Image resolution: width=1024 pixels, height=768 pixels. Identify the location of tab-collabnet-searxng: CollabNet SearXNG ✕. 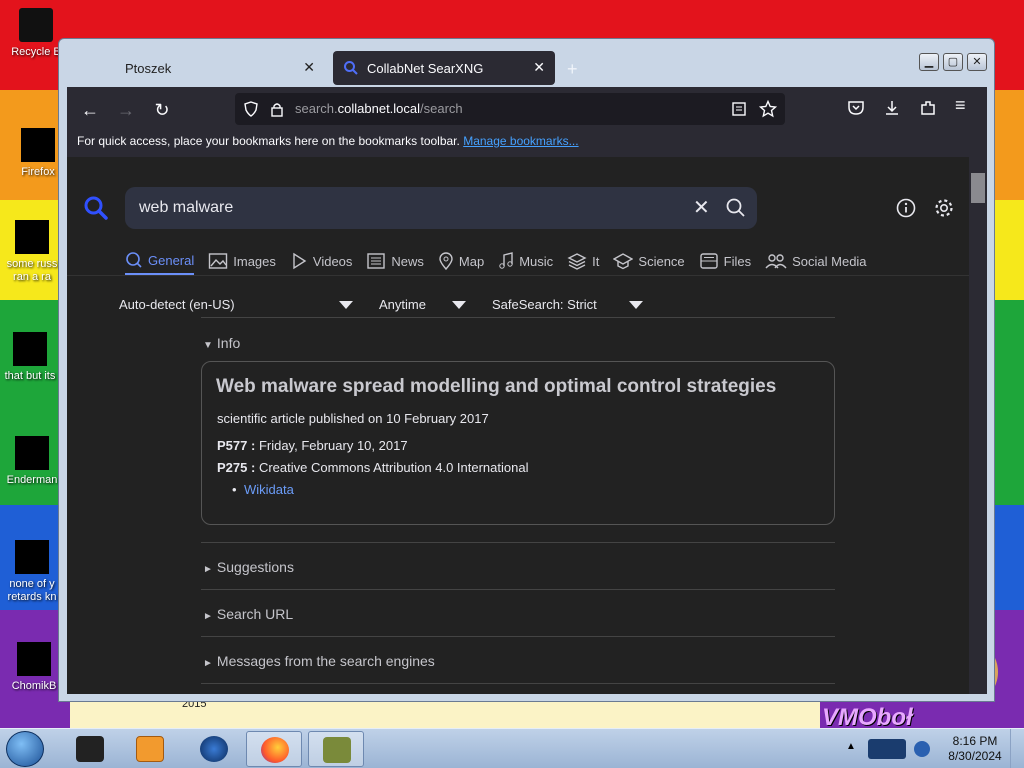
(444, 68).